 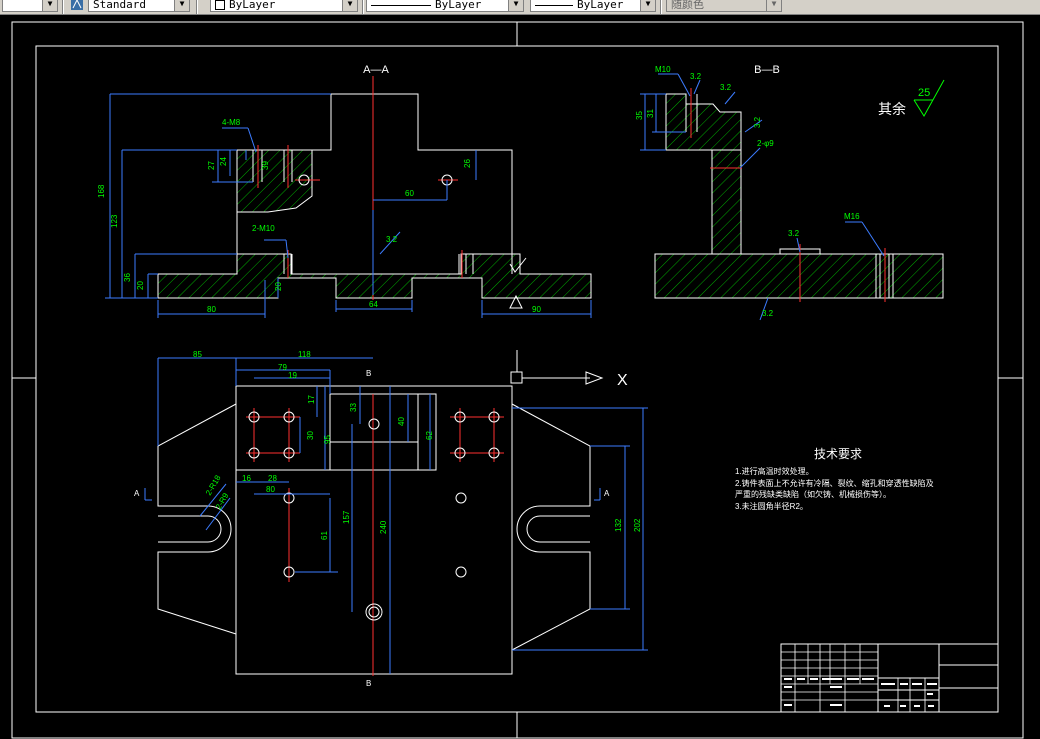 What do you see at coordinates (622, 380) in the screenshot?
I see `svg-text: X` at bounding box center [622, 380].